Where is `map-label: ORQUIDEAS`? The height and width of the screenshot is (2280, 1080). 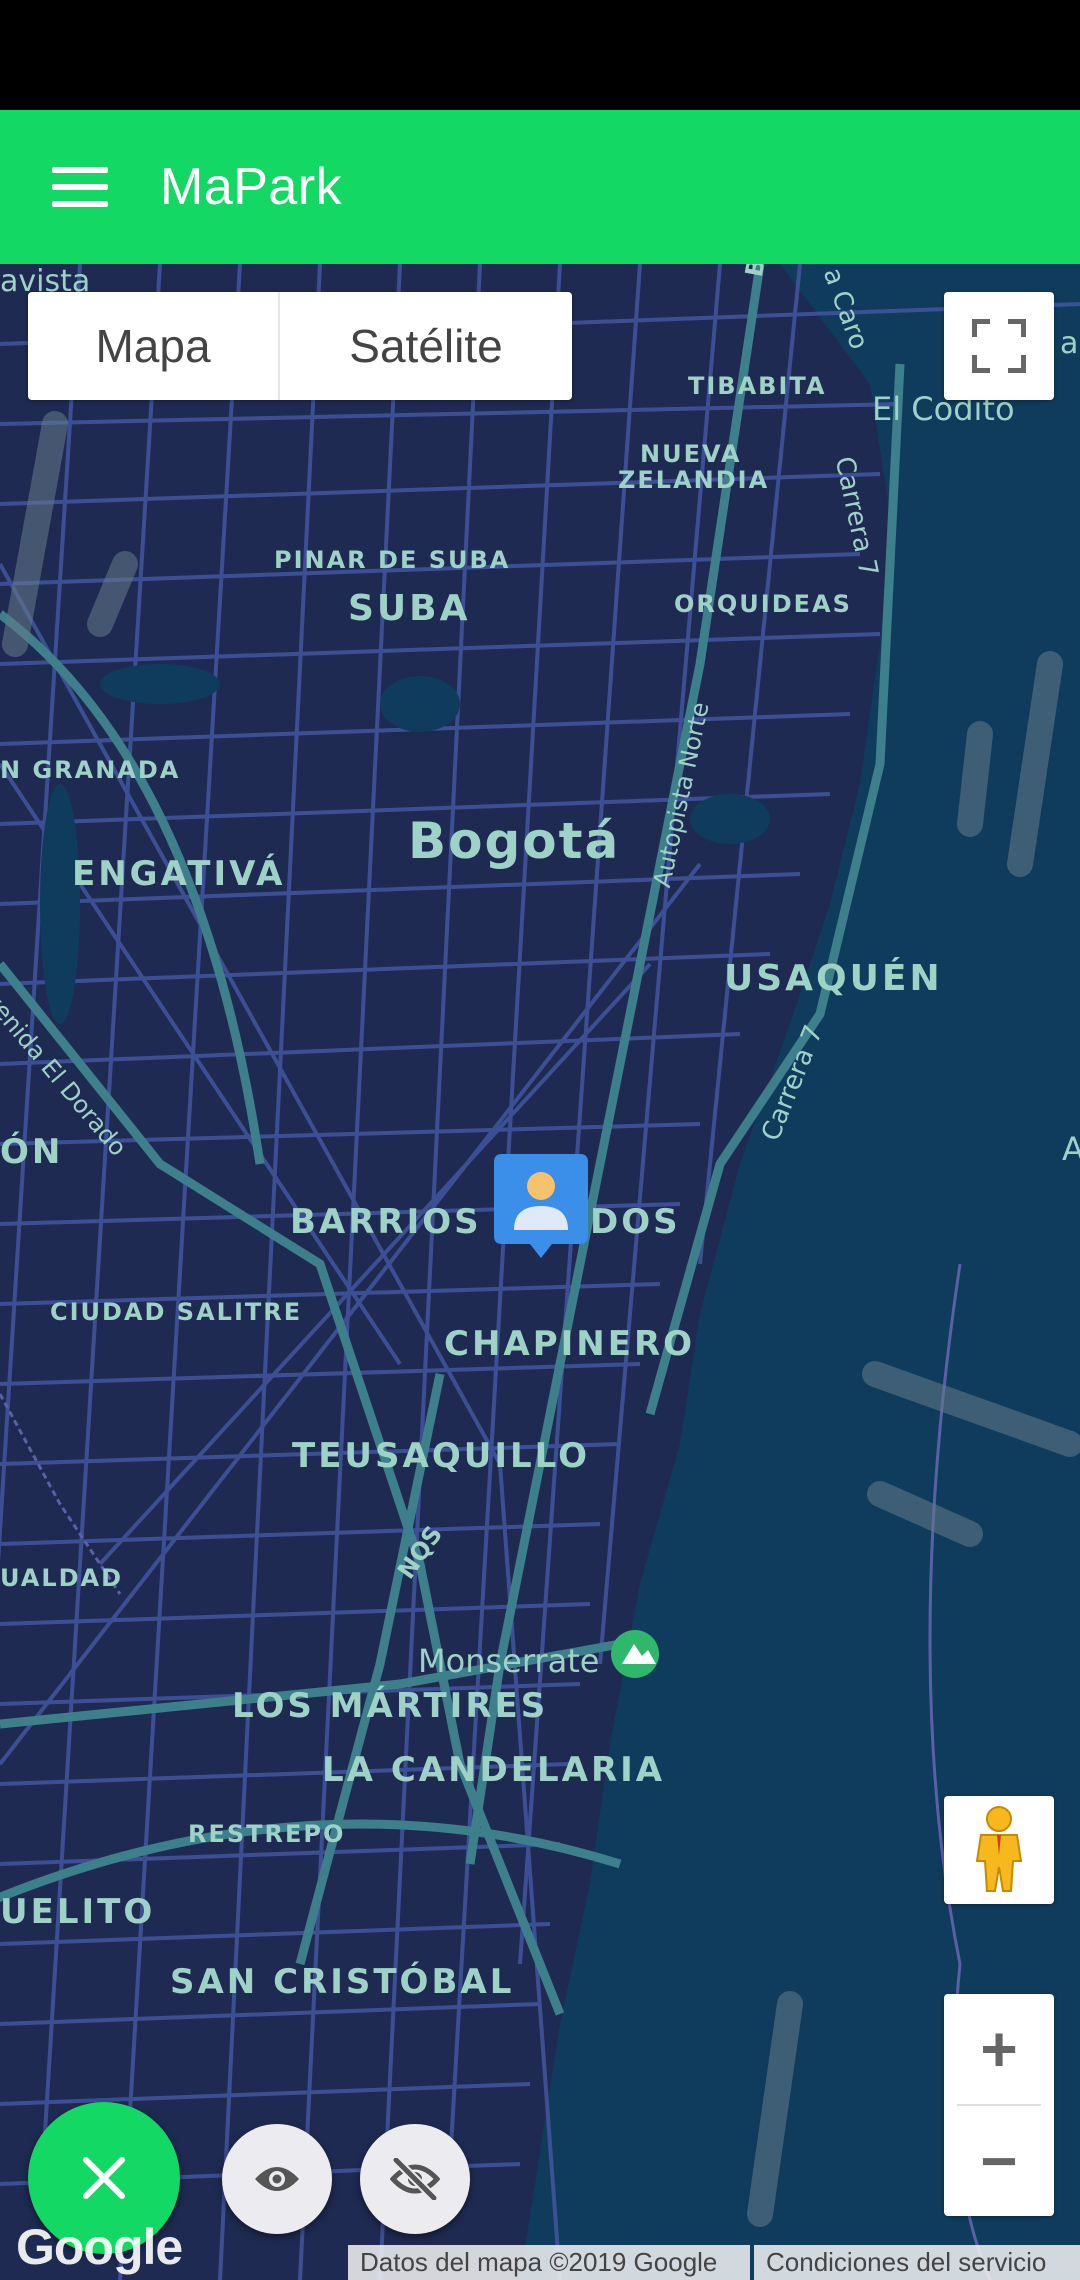 map-label: ORQUIDEAS is located at coordinates (763, 604).